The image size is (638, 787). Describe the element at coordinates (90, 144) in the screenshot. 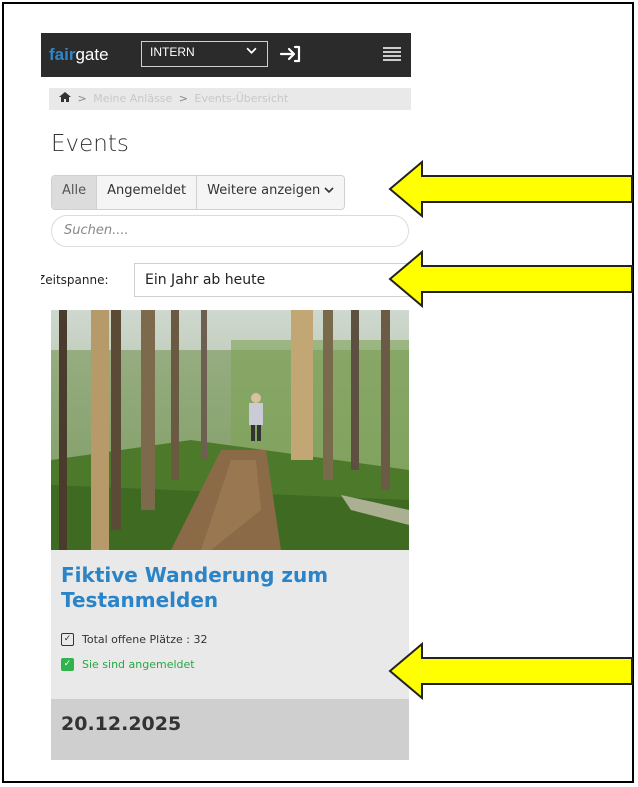

I see `page-title: Events` at that location.